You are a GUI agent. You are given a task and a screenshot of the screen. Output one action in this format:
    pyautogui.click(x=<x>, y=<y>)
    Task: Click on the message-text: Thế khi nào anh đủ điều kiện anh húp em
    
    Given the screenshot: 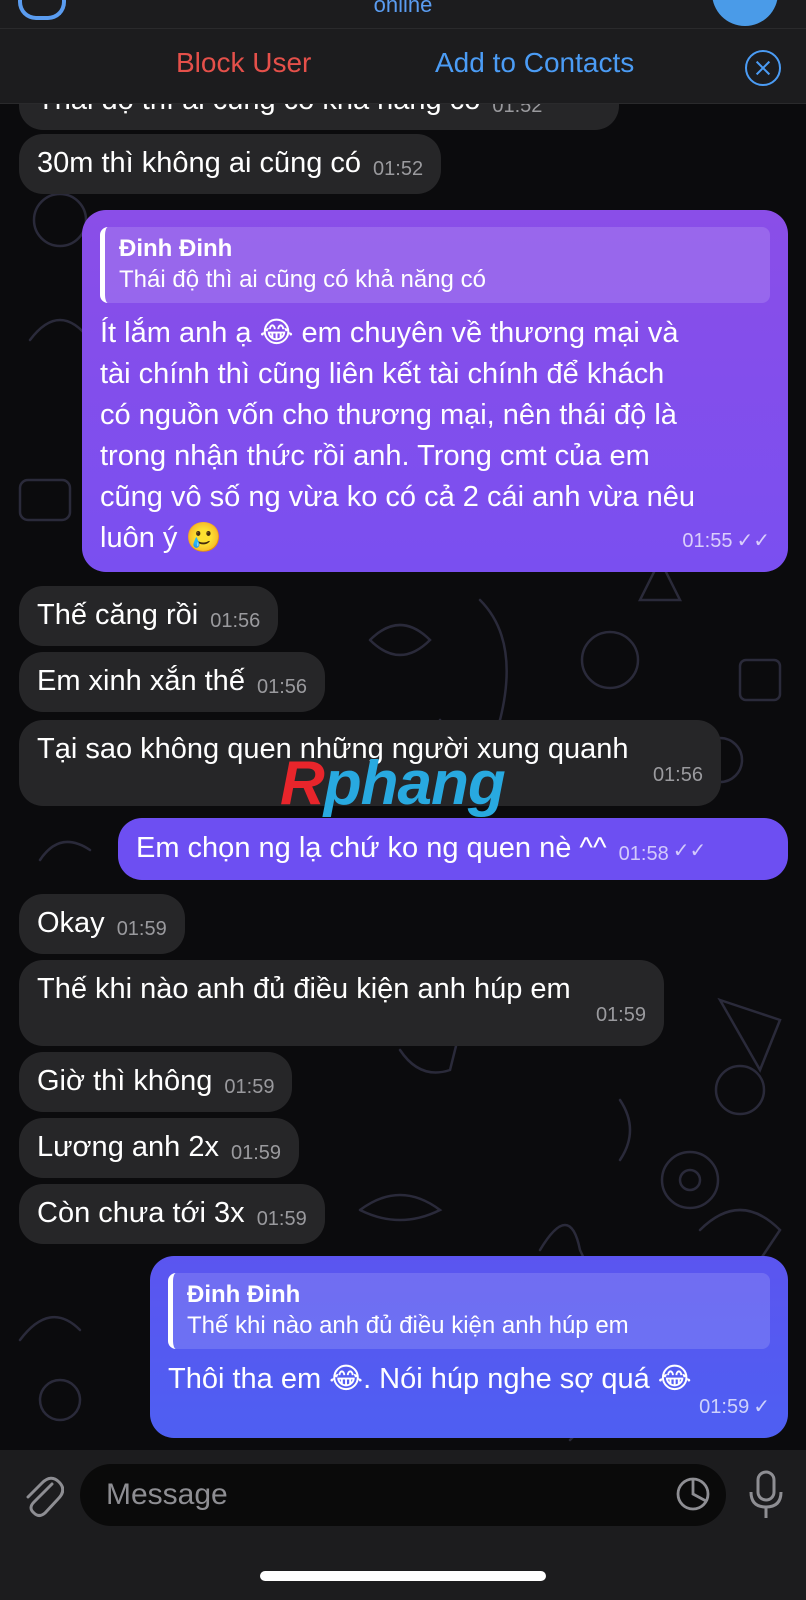 What is the action you would take?
    pyautogui.click(x=304, y=989)
    